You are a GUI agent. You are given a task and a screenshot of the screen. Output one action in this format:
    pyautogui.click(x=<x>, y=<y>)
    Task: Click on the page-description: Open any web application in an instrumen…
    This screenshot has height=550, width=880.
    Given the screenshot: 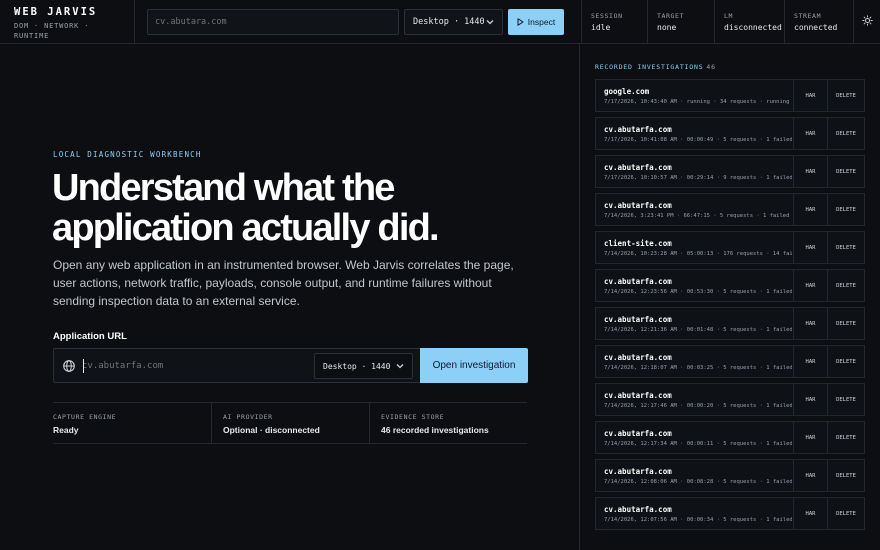 What is the action you would take?
    pyautogui.click(x=283, y=283)
    